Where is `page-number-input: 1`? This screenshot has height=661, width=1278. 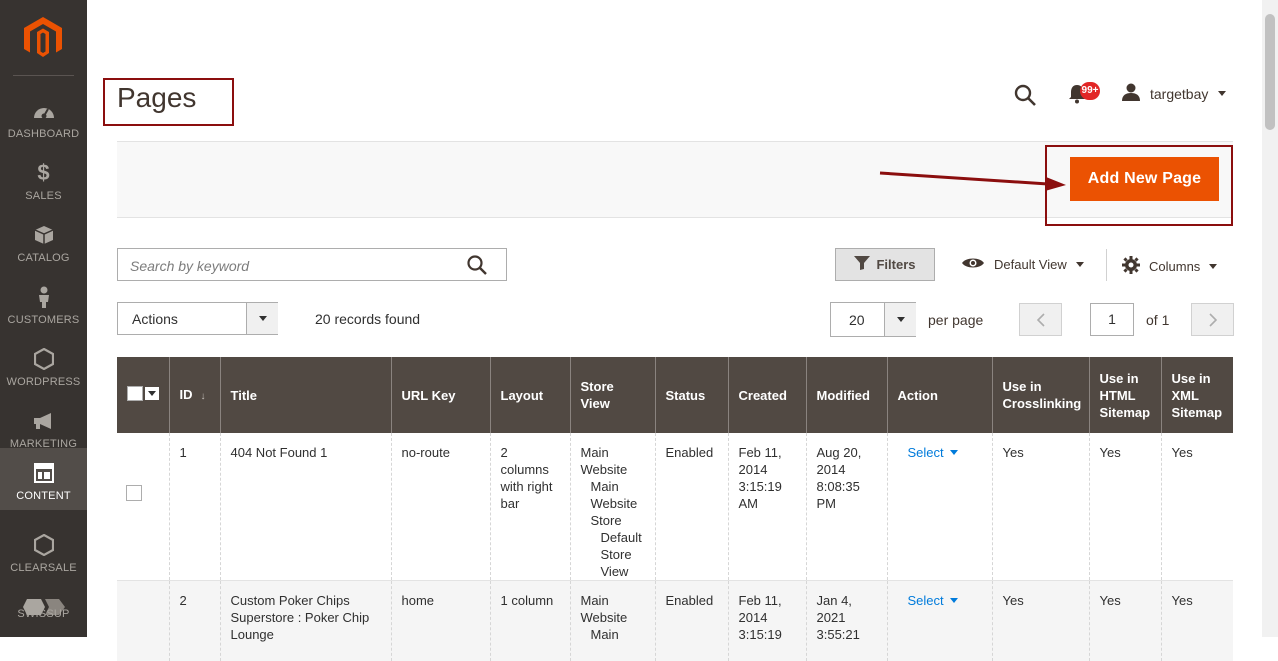
page-number-input: 1 is located at coordinates (1112, 319).